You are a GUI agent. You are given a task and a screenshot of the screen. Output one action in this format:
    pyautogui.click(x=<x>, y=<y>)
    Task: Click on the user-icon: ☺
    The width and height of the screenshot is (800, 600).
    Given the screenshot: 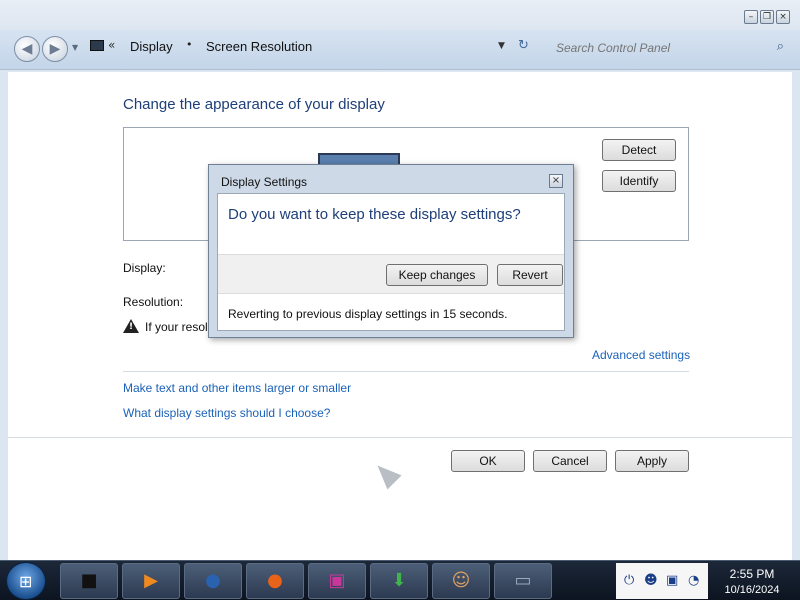 What is the action you would take?
    pyautogui.click(x=461, y=580)
    